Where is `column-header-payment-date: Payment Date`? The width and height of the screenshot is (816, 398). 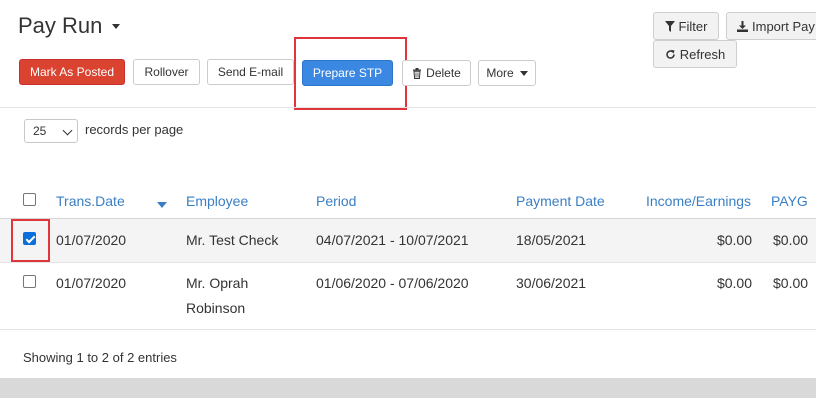 column-header-payment-date: Payment Date is located at coordinates (560, 201).